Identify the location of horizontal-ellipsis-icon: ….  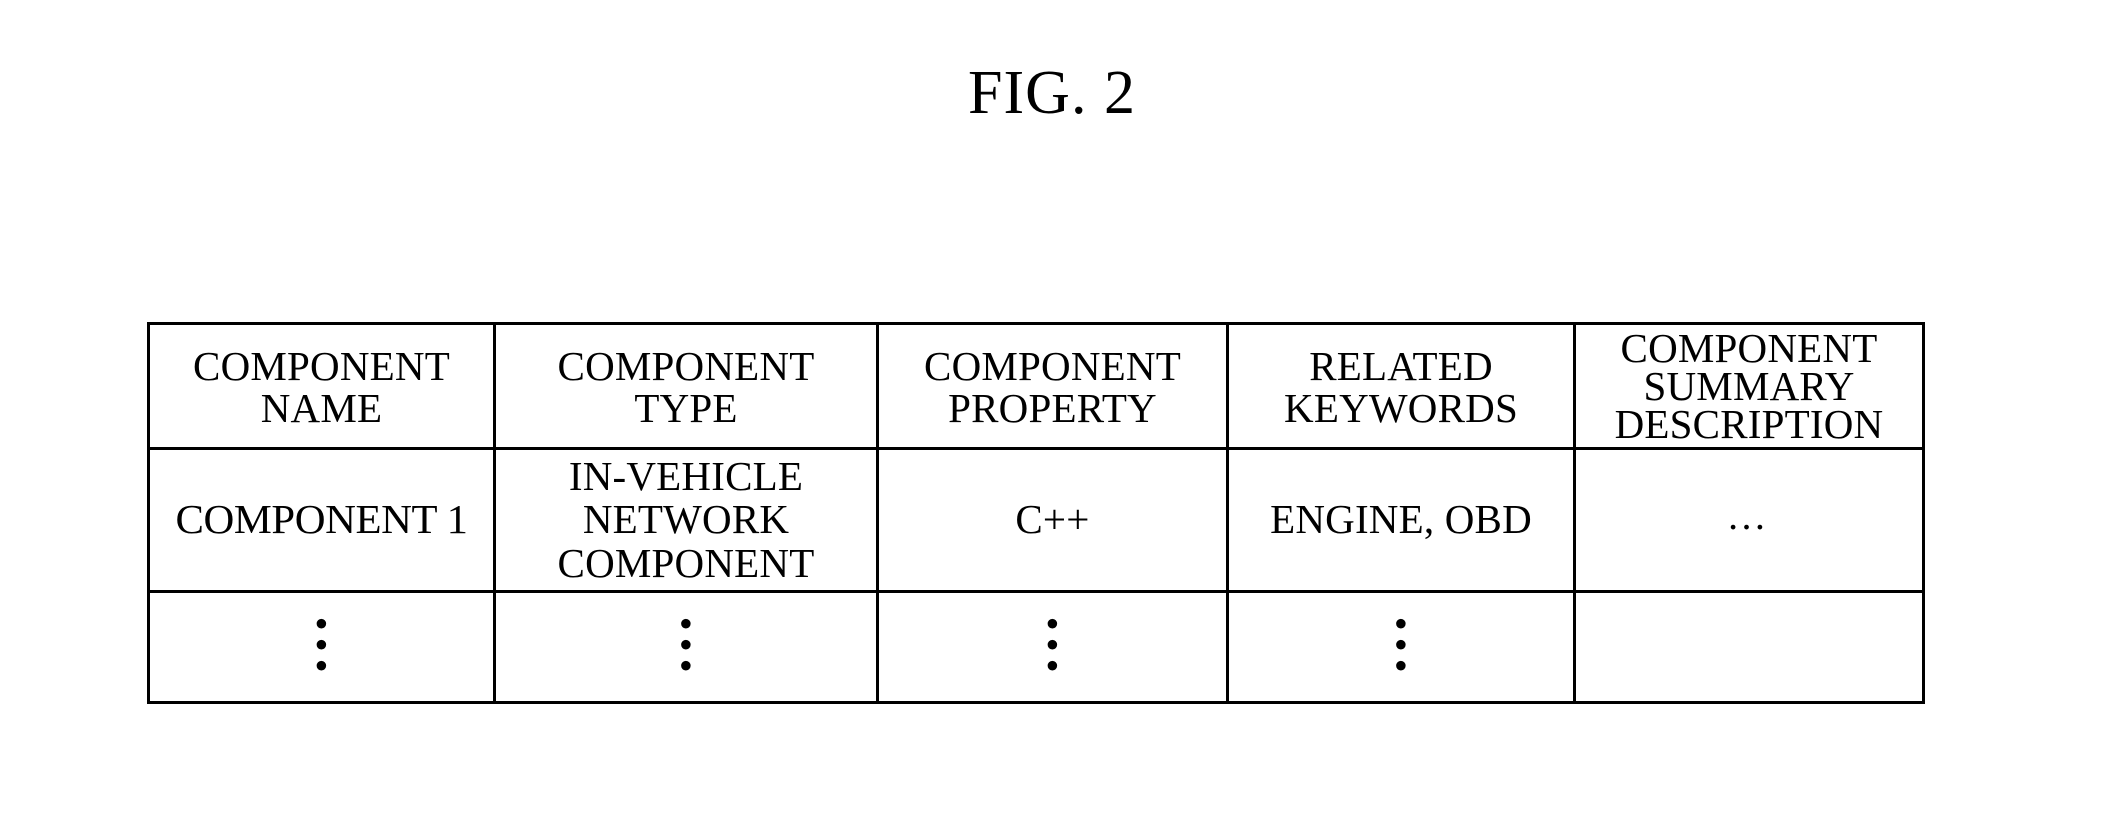
(1749, 515).